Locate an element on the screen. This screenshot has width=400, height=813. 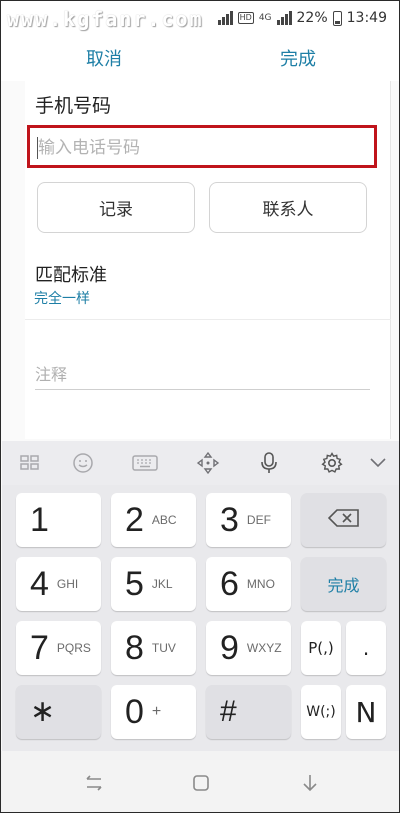
signal-icon is located at coordinates (225, 18).